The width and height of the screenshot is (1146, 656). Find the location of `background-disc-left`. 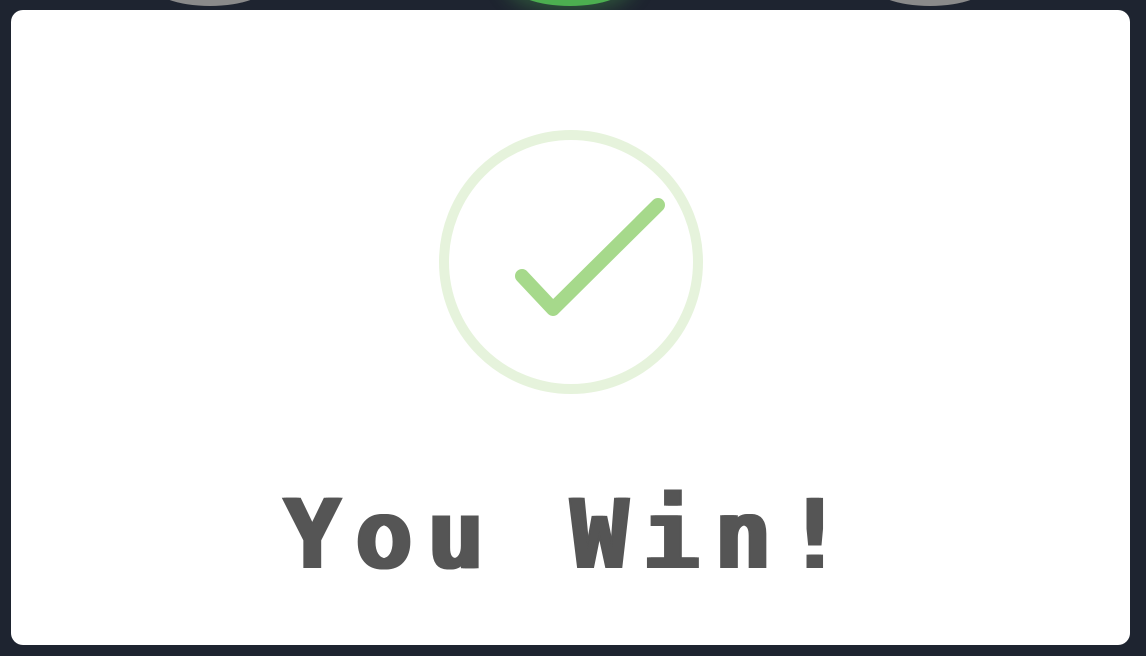

background-disc-left is located at coordinates (210, 3).